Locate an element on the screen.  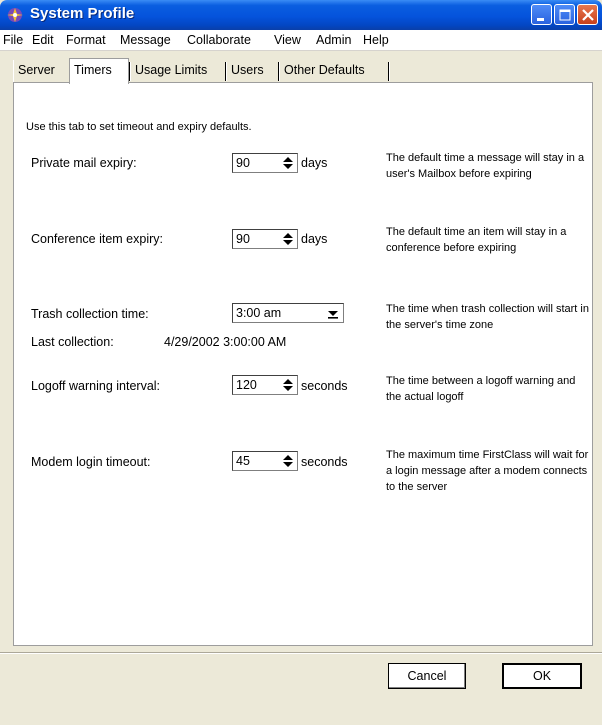
menu-format: Format is located at coordinates (86, 40).